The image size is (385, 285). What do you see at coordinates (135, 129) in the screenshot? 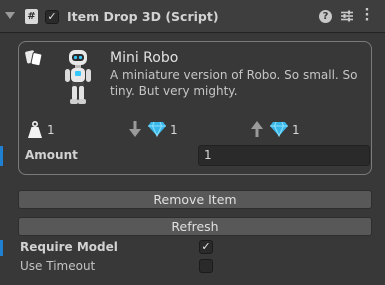
I see `arrow-down-icon` at bounding box center [135, 129].